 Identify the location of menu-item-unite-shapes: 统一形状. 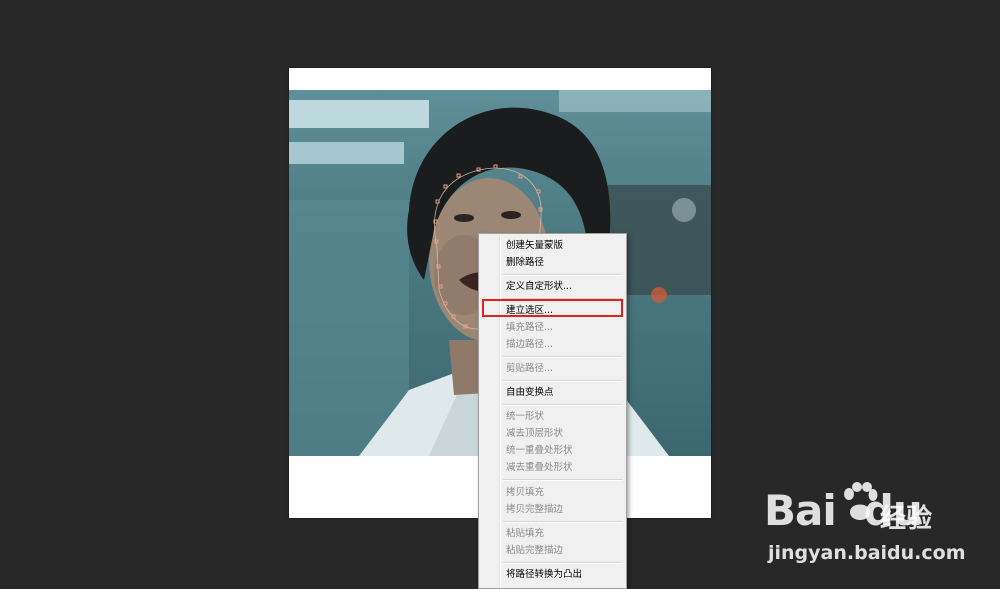
(552, 416).